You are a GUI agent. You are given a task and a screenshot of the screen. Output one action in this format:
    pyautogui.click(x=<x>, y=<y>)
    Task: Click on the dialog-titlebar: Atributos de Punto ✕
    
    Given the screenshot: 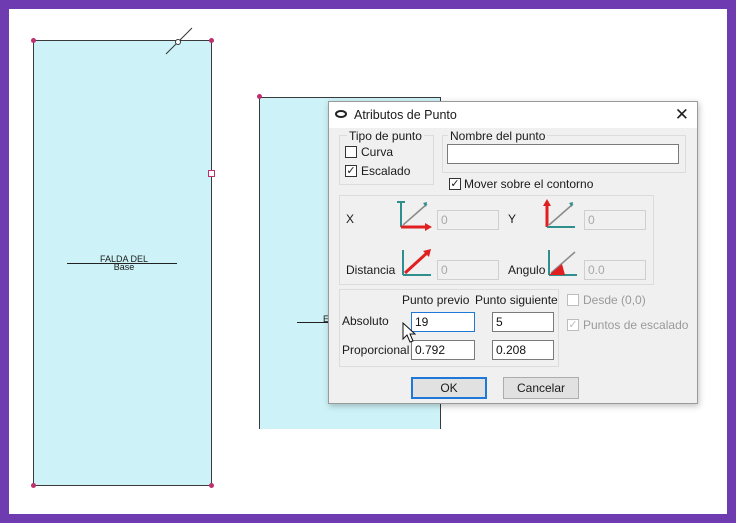 What is the action you would take?
    pyautogui.click(x=513, y=115)
    